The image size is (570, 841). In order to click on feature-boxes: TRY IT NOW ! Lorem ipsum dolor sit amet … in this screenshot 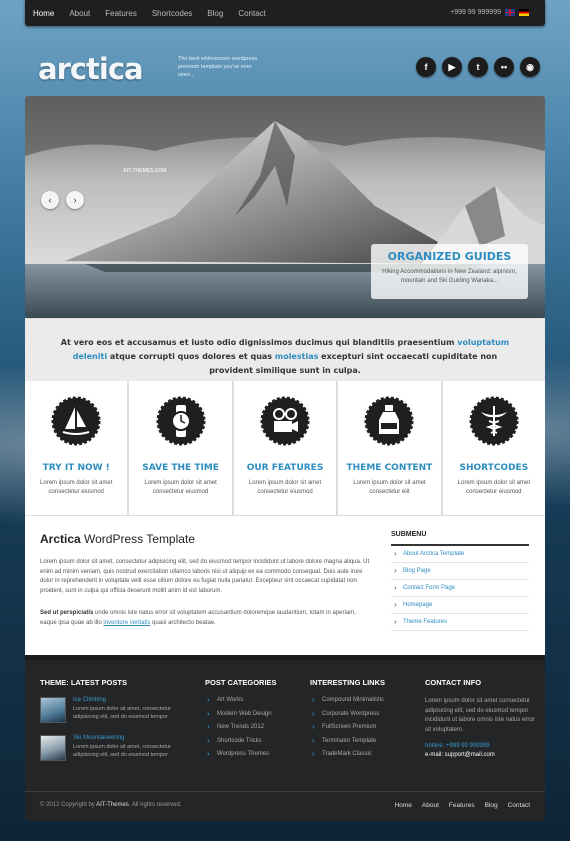, I will do `click(285, 448)`.